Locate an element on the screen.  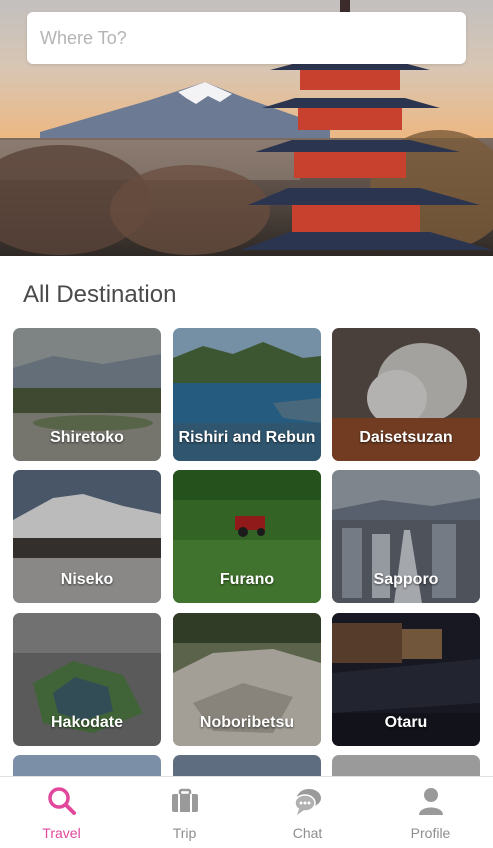
destination-card: Noboribetsu is located at coordinates (247, 679).